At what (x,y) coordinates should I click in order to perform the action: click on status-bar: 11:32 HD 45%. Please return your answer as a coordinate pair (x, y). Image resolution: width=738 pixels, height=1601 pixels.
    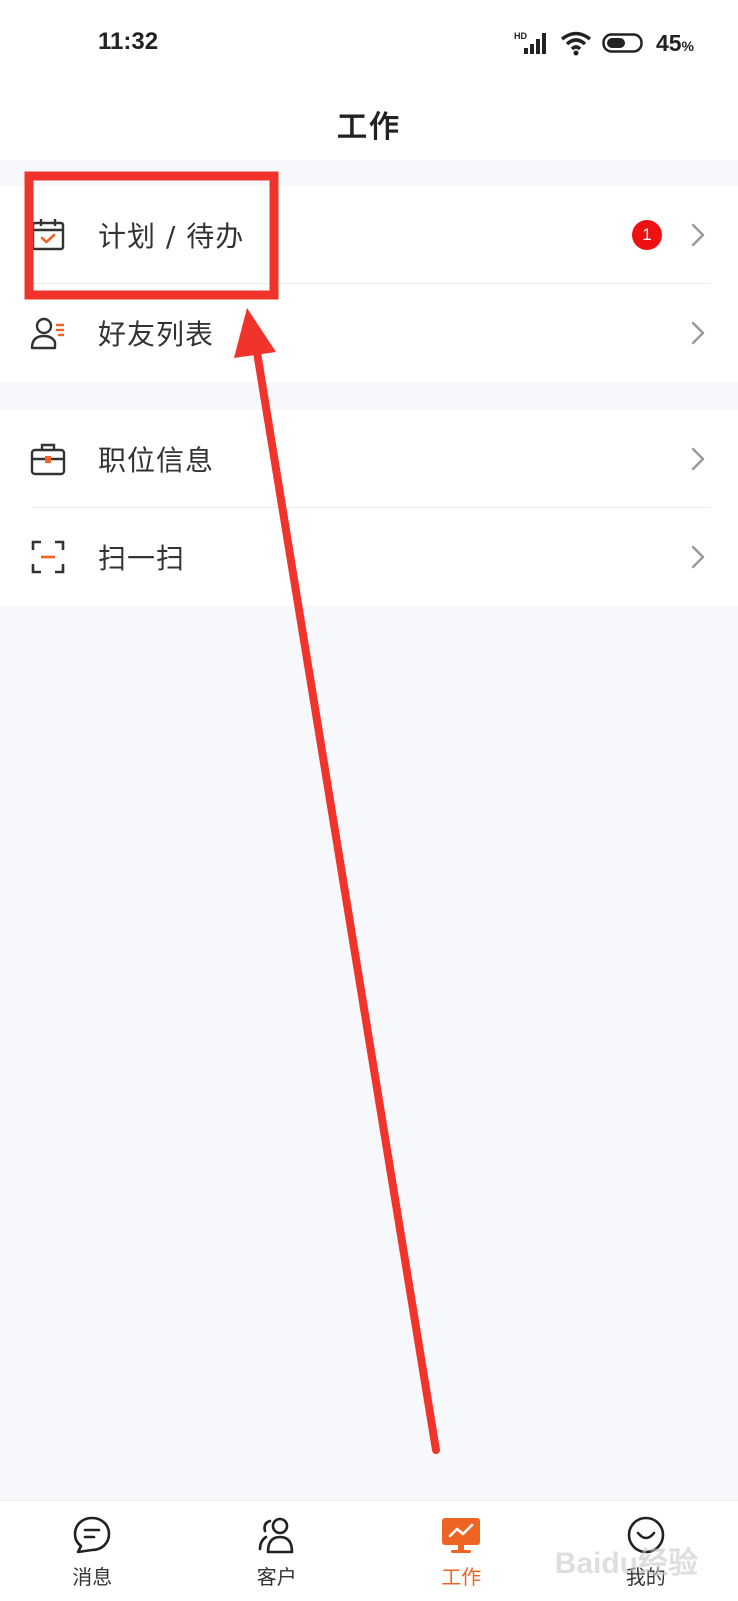
    Looking at the image, I should click on (369, 44).